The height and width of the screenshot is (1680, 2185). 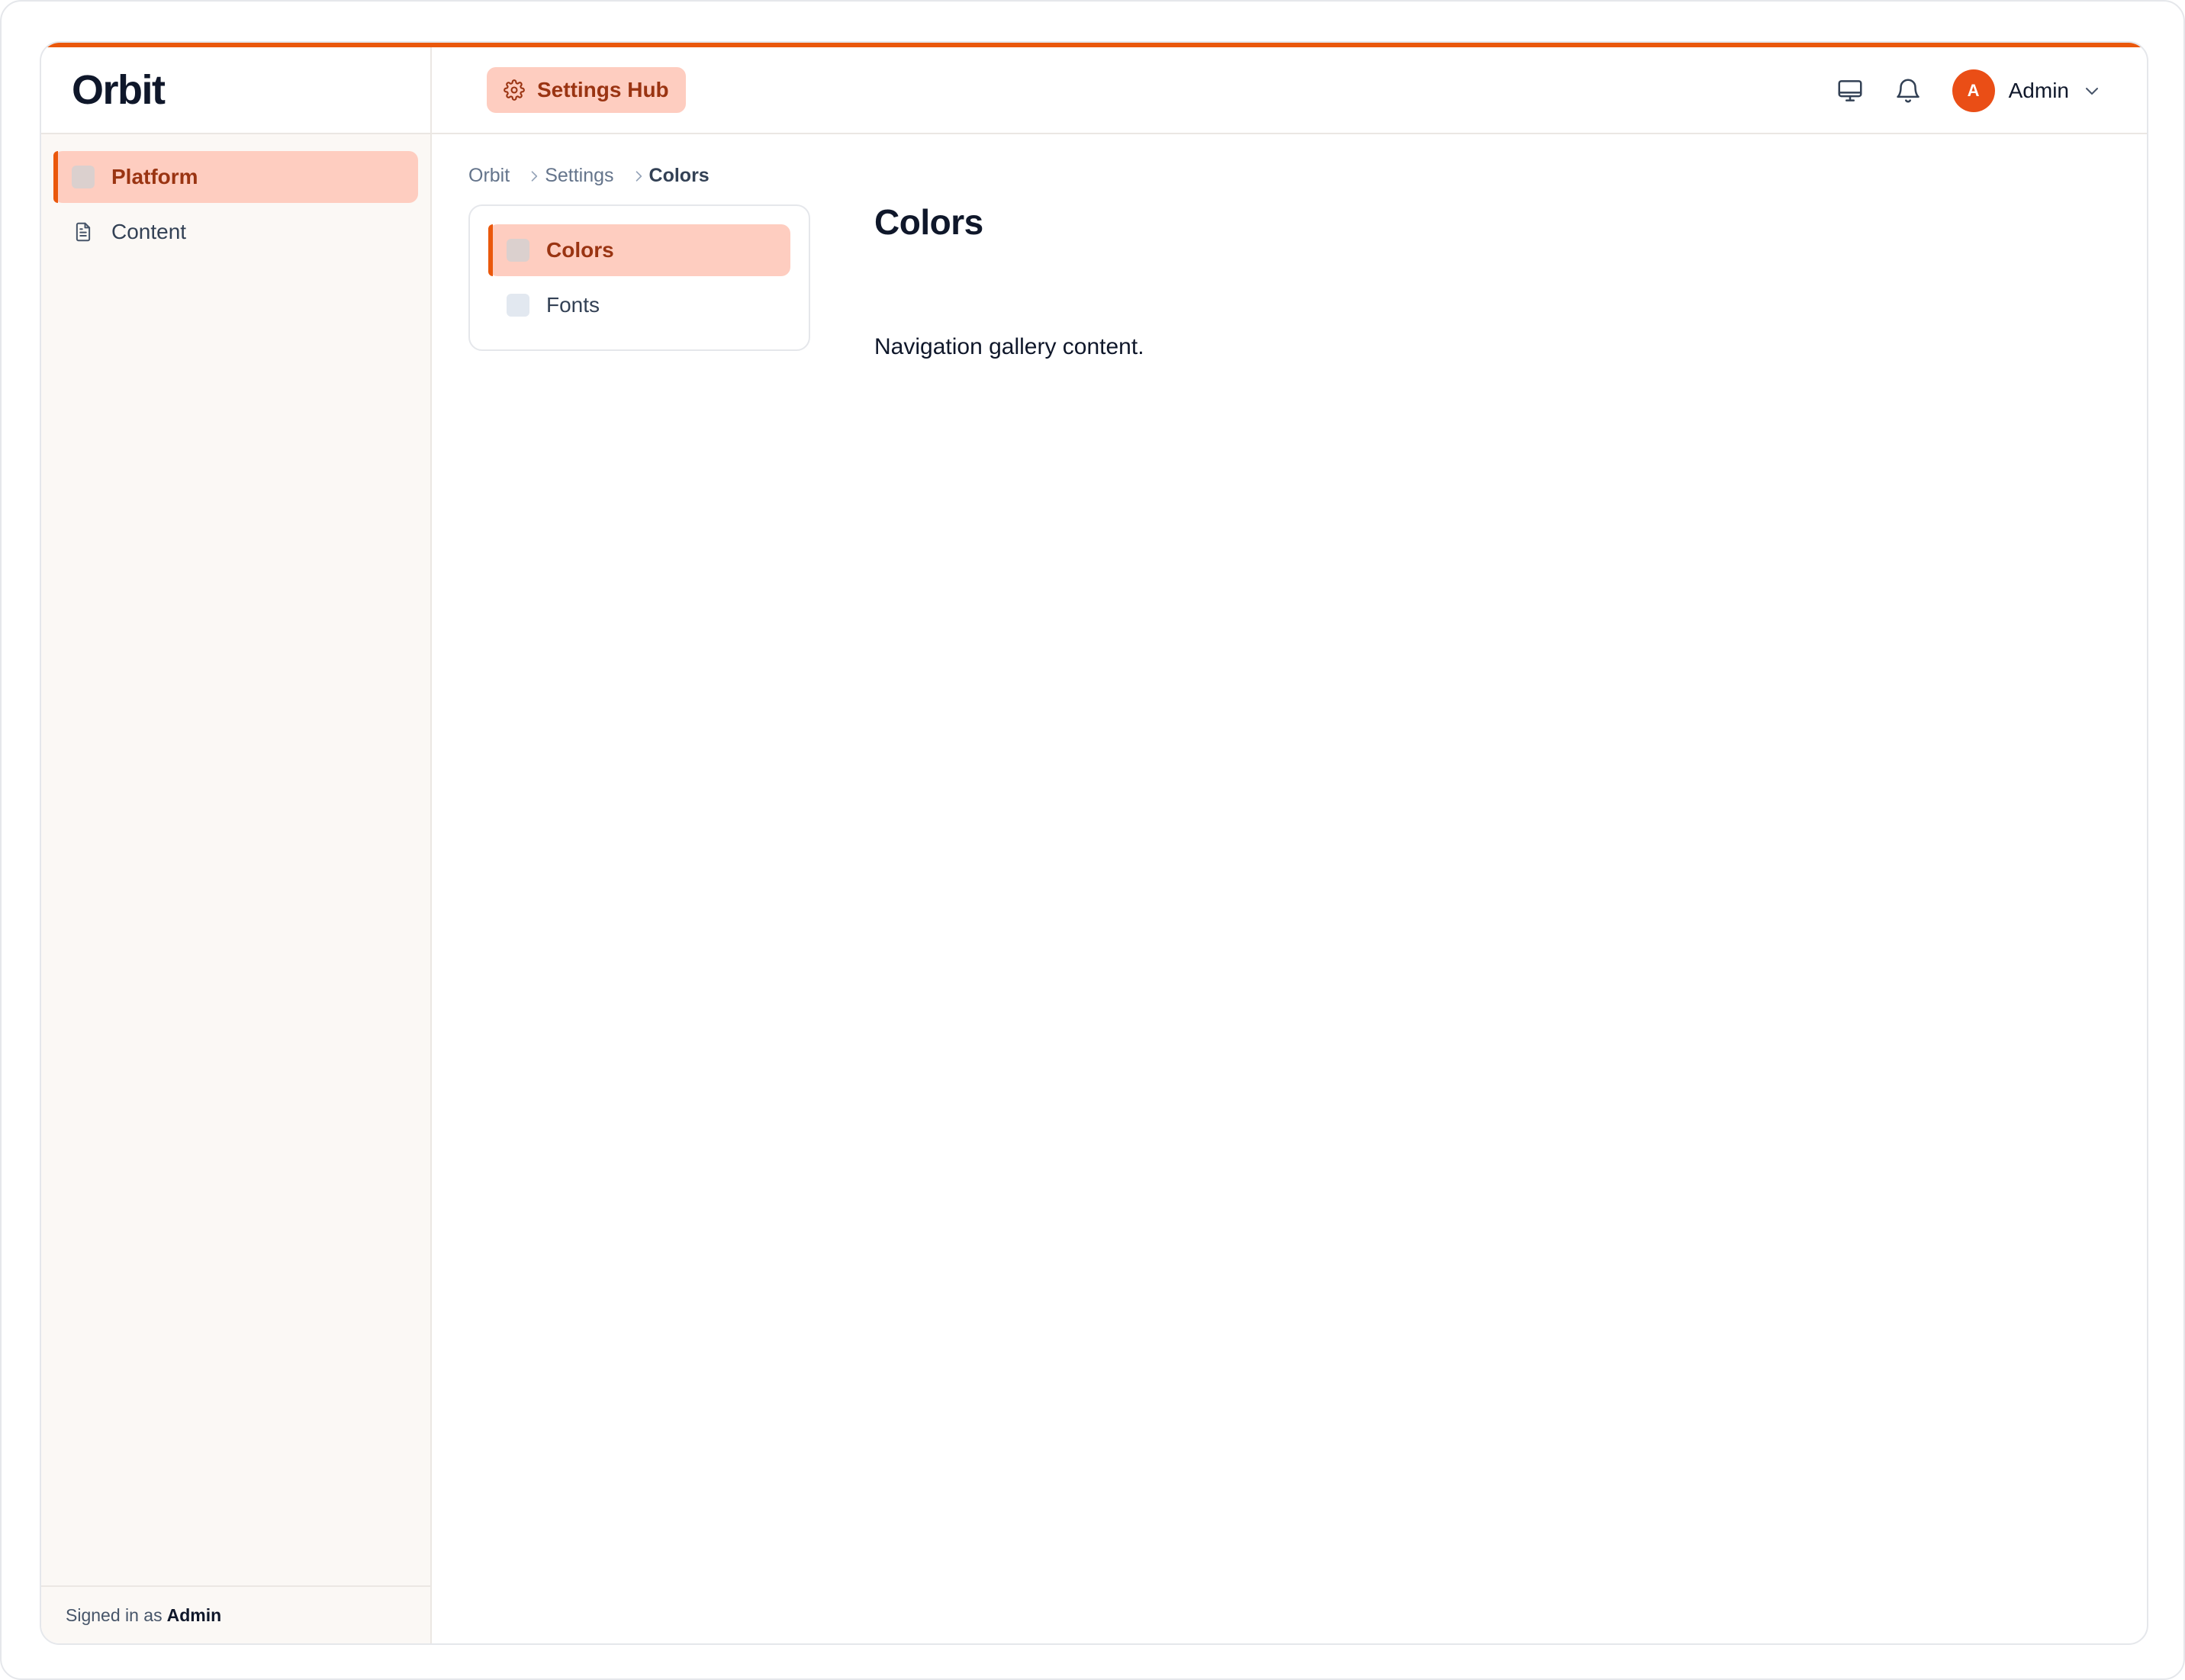 I want to click on monitor-button, so click(x=1850, y=91).